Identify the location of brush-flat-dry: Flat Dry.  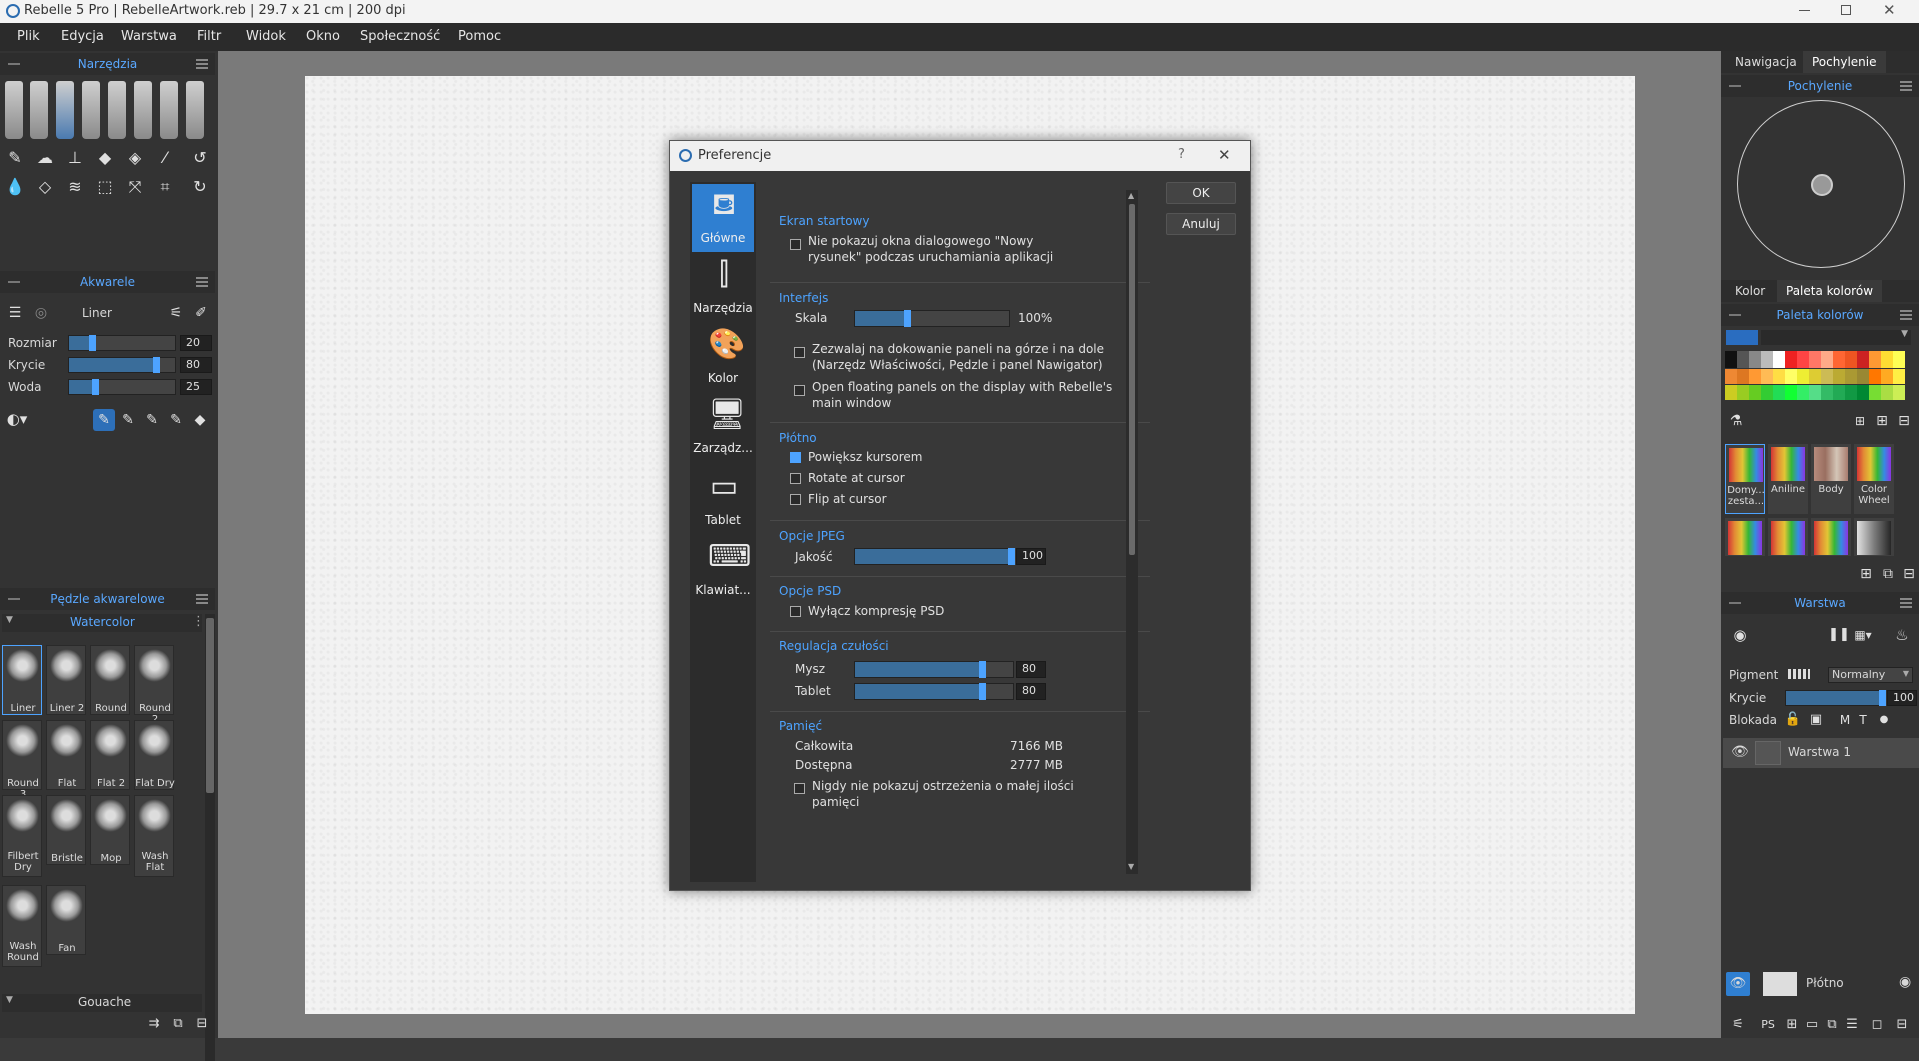
(154, 755).